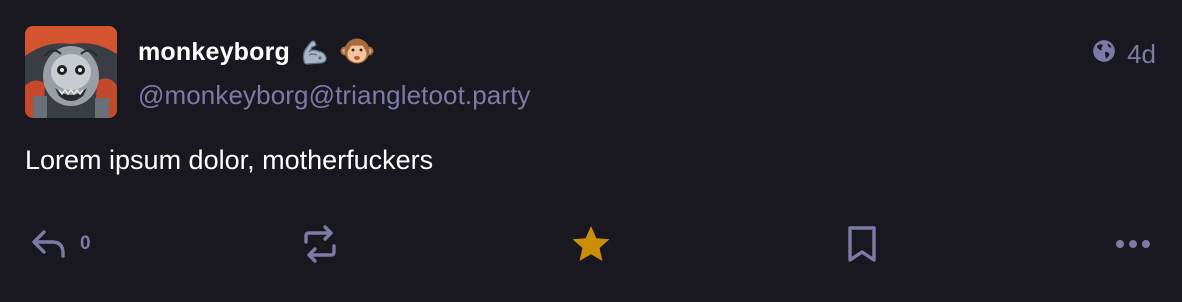 This screenshot has height=302, width=1182. What do you see at coordinates (334, 95) in the screenshot?
I see `account-handle: @monkeyborg@triangletoot.party` at bounding box center [334, 95].